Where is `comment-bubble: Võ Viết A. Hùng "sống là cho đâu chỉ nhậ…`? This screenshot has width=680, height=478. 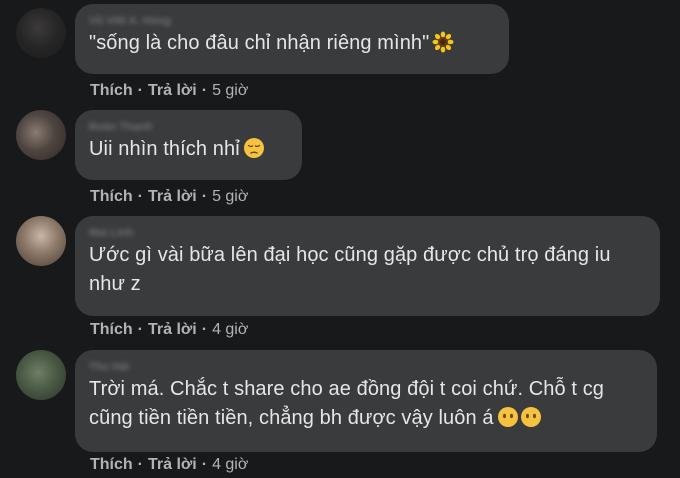
comment-bubble: Võ Viết A. Hùng "sống là cho đâu chỉ nhậ… is located at coordinates (292, 39).